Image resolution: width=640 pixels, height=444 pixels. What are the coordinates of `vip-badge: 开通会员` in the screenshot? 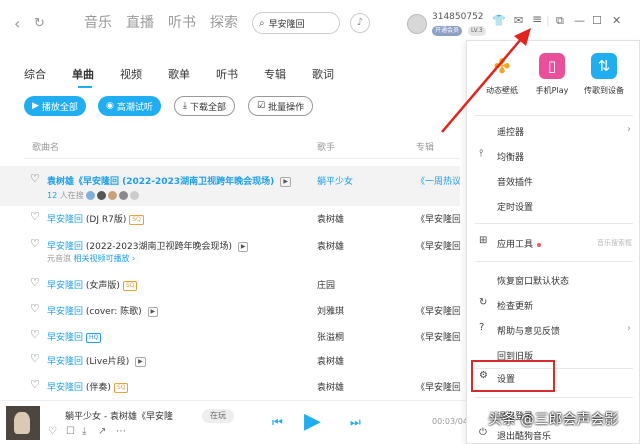 It's located at (447, 31).